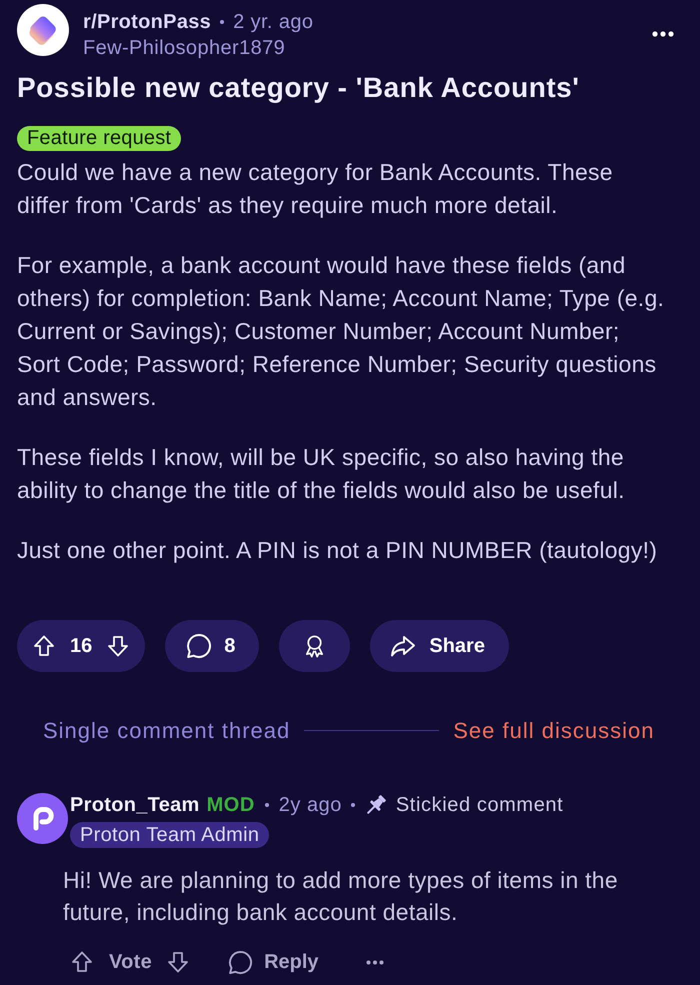 The height and width of the screenshot is (985, 700). I want to click on moderator-label: MOD, so click(230, 805).